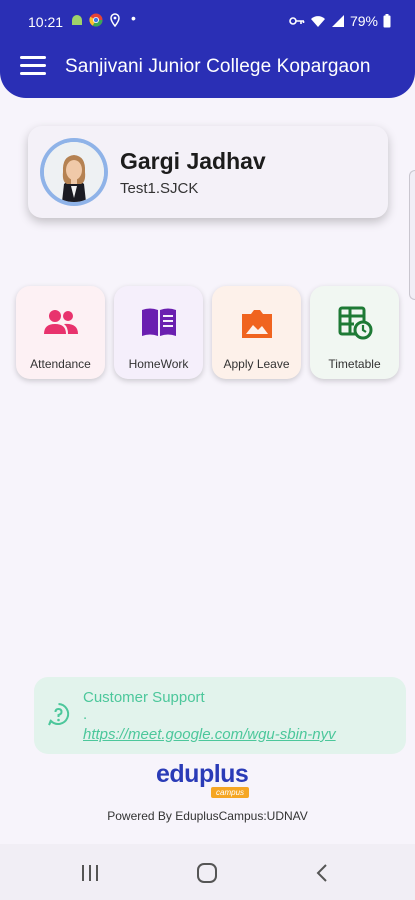 The width and height of the screenshot is (415, 900). I want to click on apply-leave-tile: Apply Leave, so click(256, 332).